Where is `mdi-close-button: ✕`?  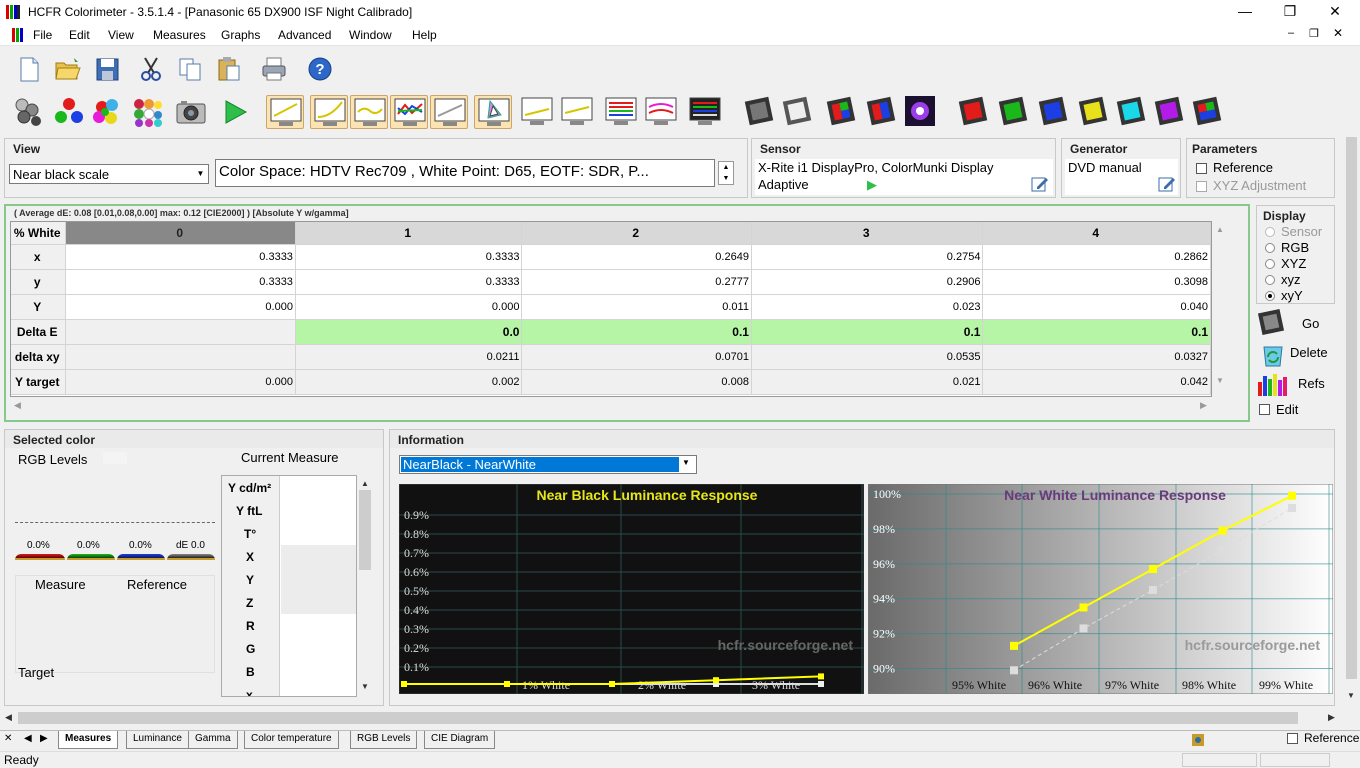
mdi-close-button: ✕ is located at coordinates (1338, 33).